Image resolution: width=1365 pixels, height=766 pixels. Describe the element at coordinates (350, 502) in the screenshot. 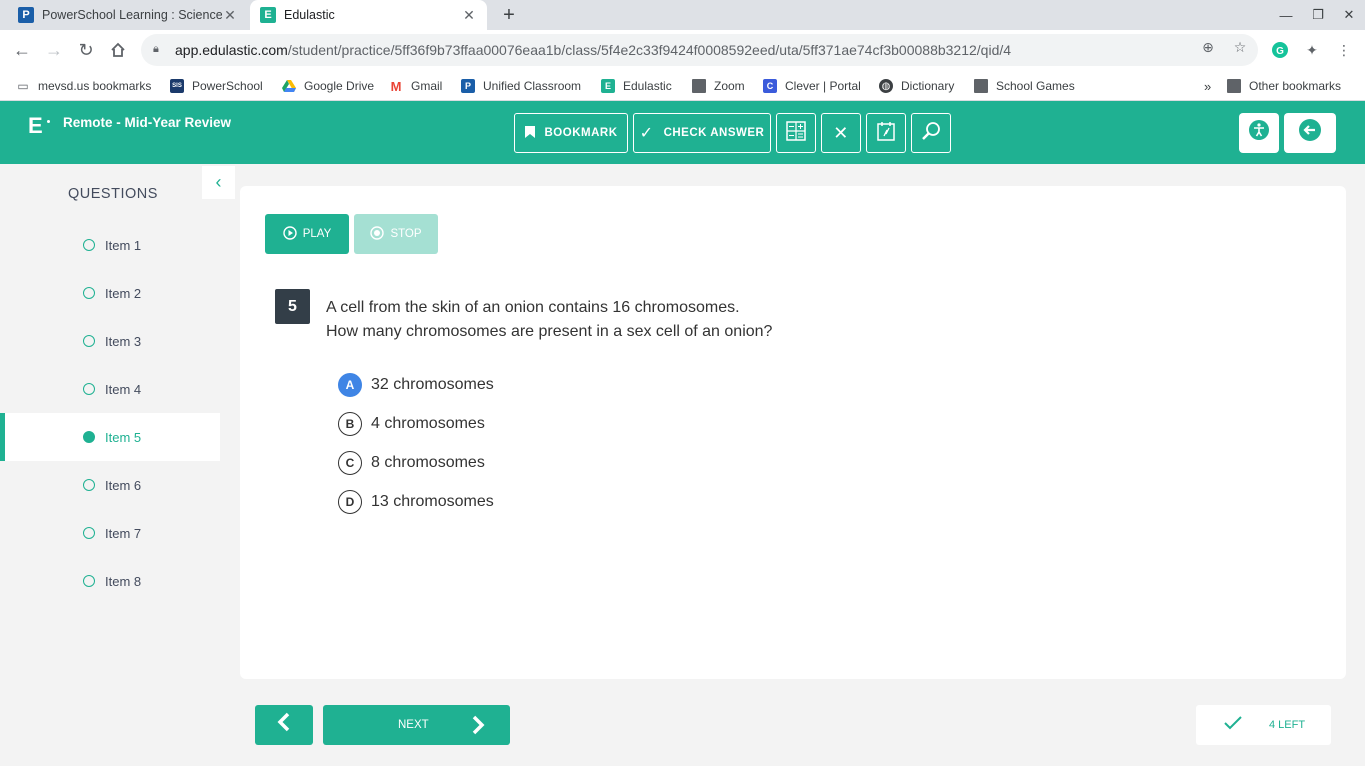

I see `choice-letter-badge: D` at that location.